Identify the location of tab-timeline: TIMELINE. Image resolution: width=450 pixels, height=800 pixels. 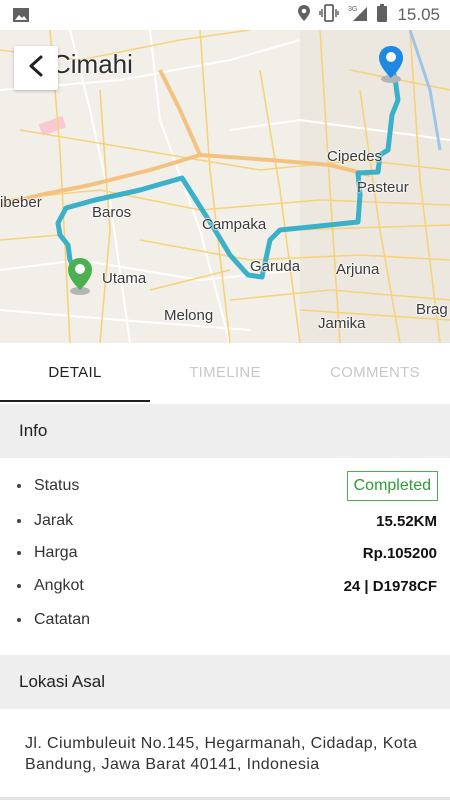
(225, 372).